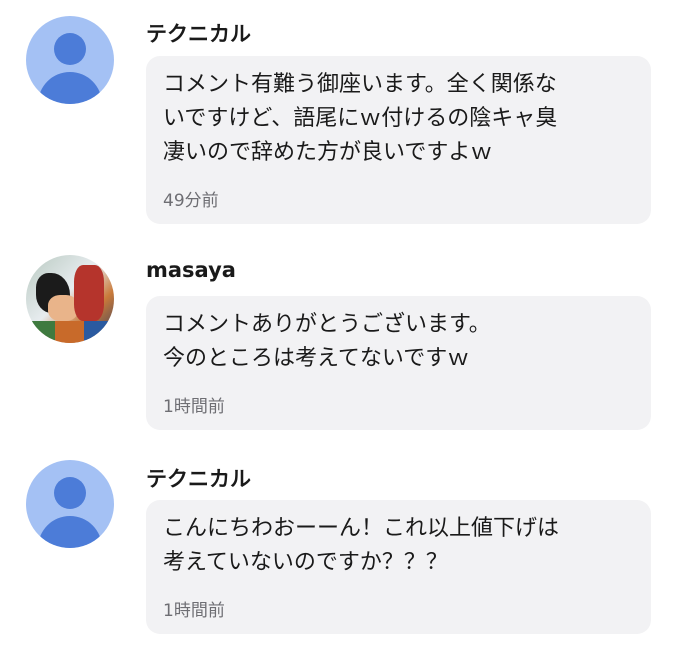 The height and width of the screenshot is (652, 680). Describe the element at coordinates (70, 299) in the screenshot. I see `user-photo-avatar` at that location.